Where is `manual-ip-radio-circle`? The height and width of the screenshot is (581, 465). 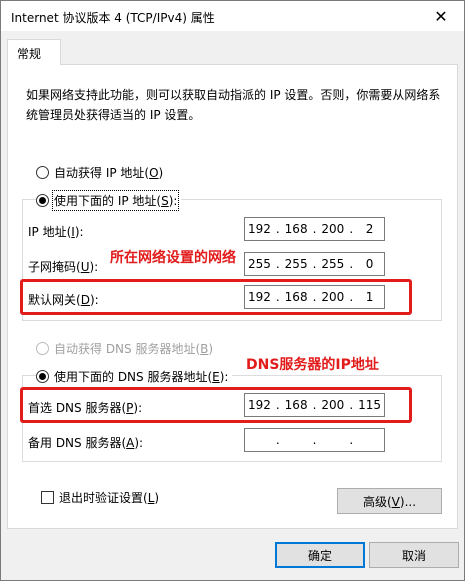
manual-ip-radio-circle is located at coordinates (42, 200).